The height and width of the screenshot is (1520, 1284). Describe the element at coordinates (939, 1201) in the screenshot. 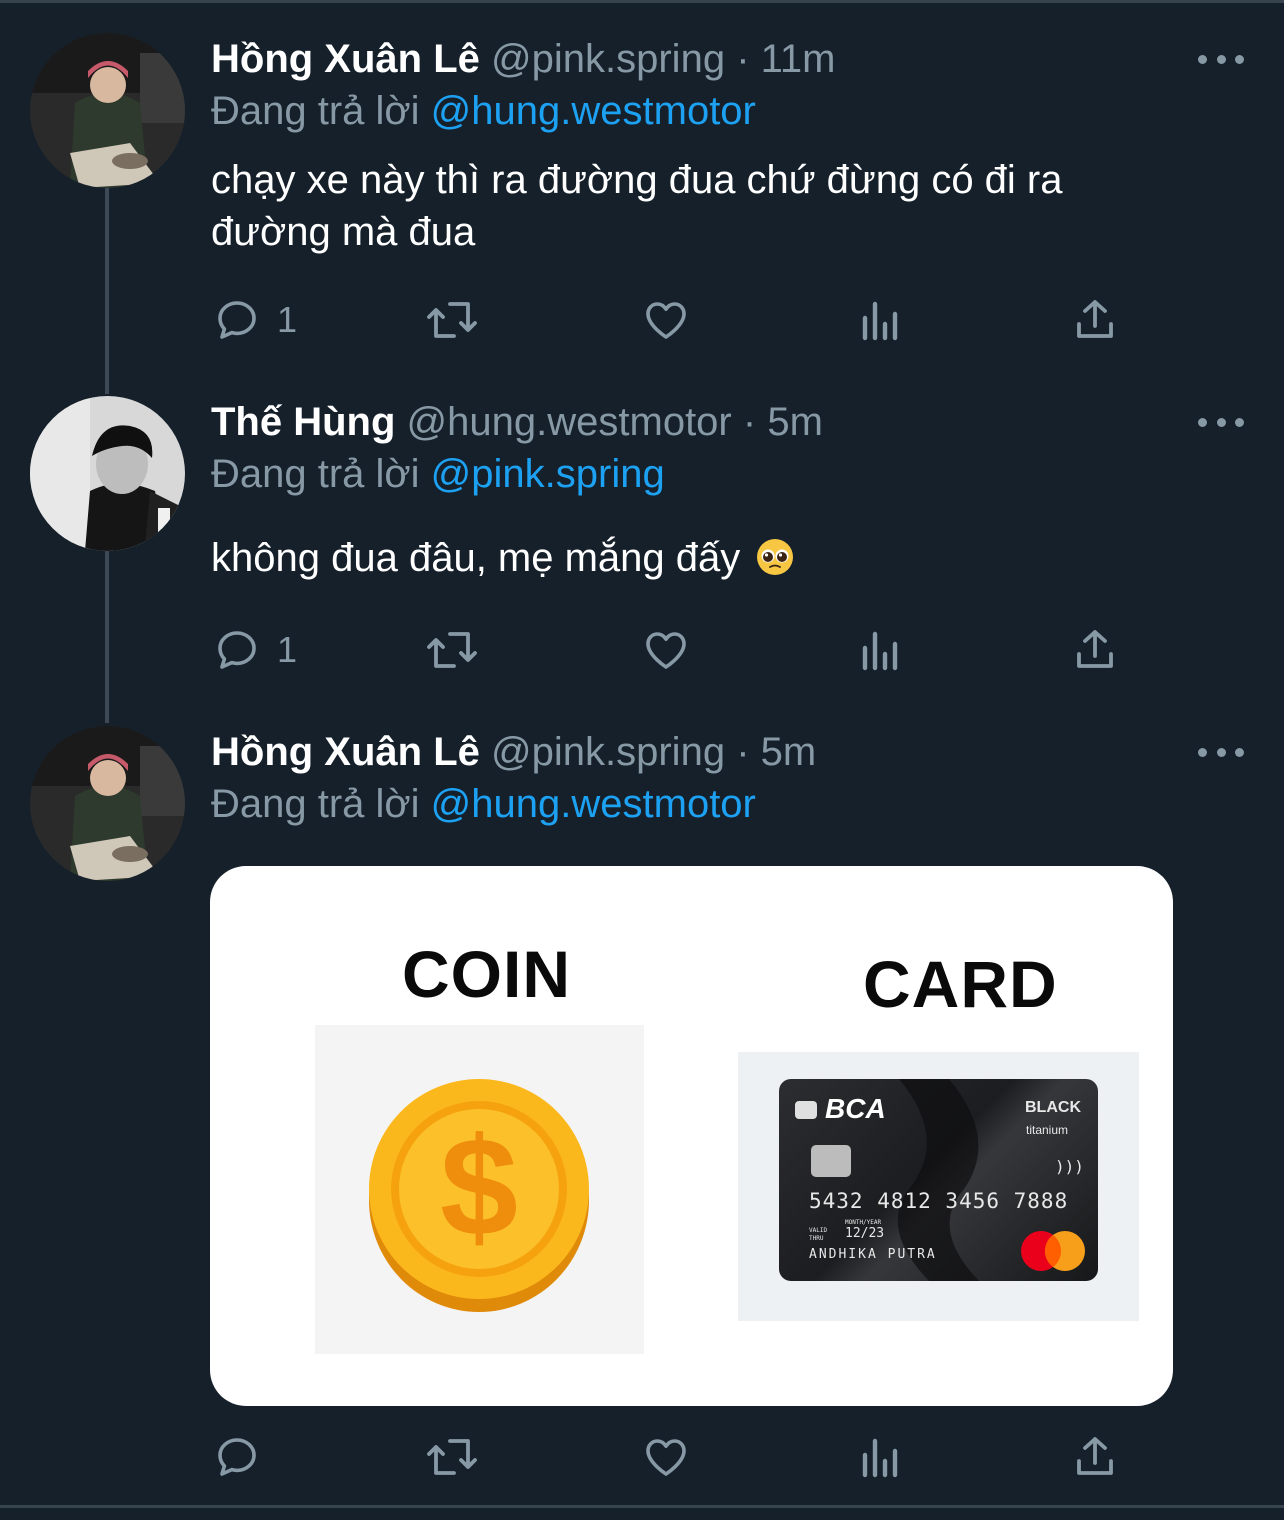

I see `card-number: 5432 4812 3456 7888` at that location.